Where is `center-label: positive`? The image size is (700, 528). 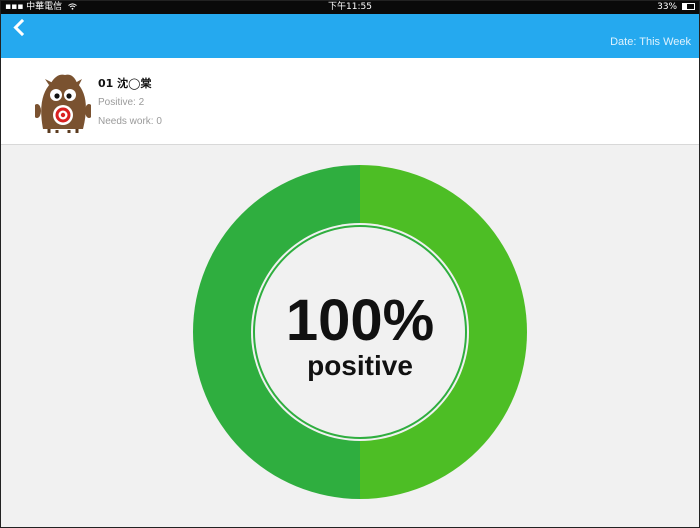 center-label: positive is located at coordinates (360, 365).